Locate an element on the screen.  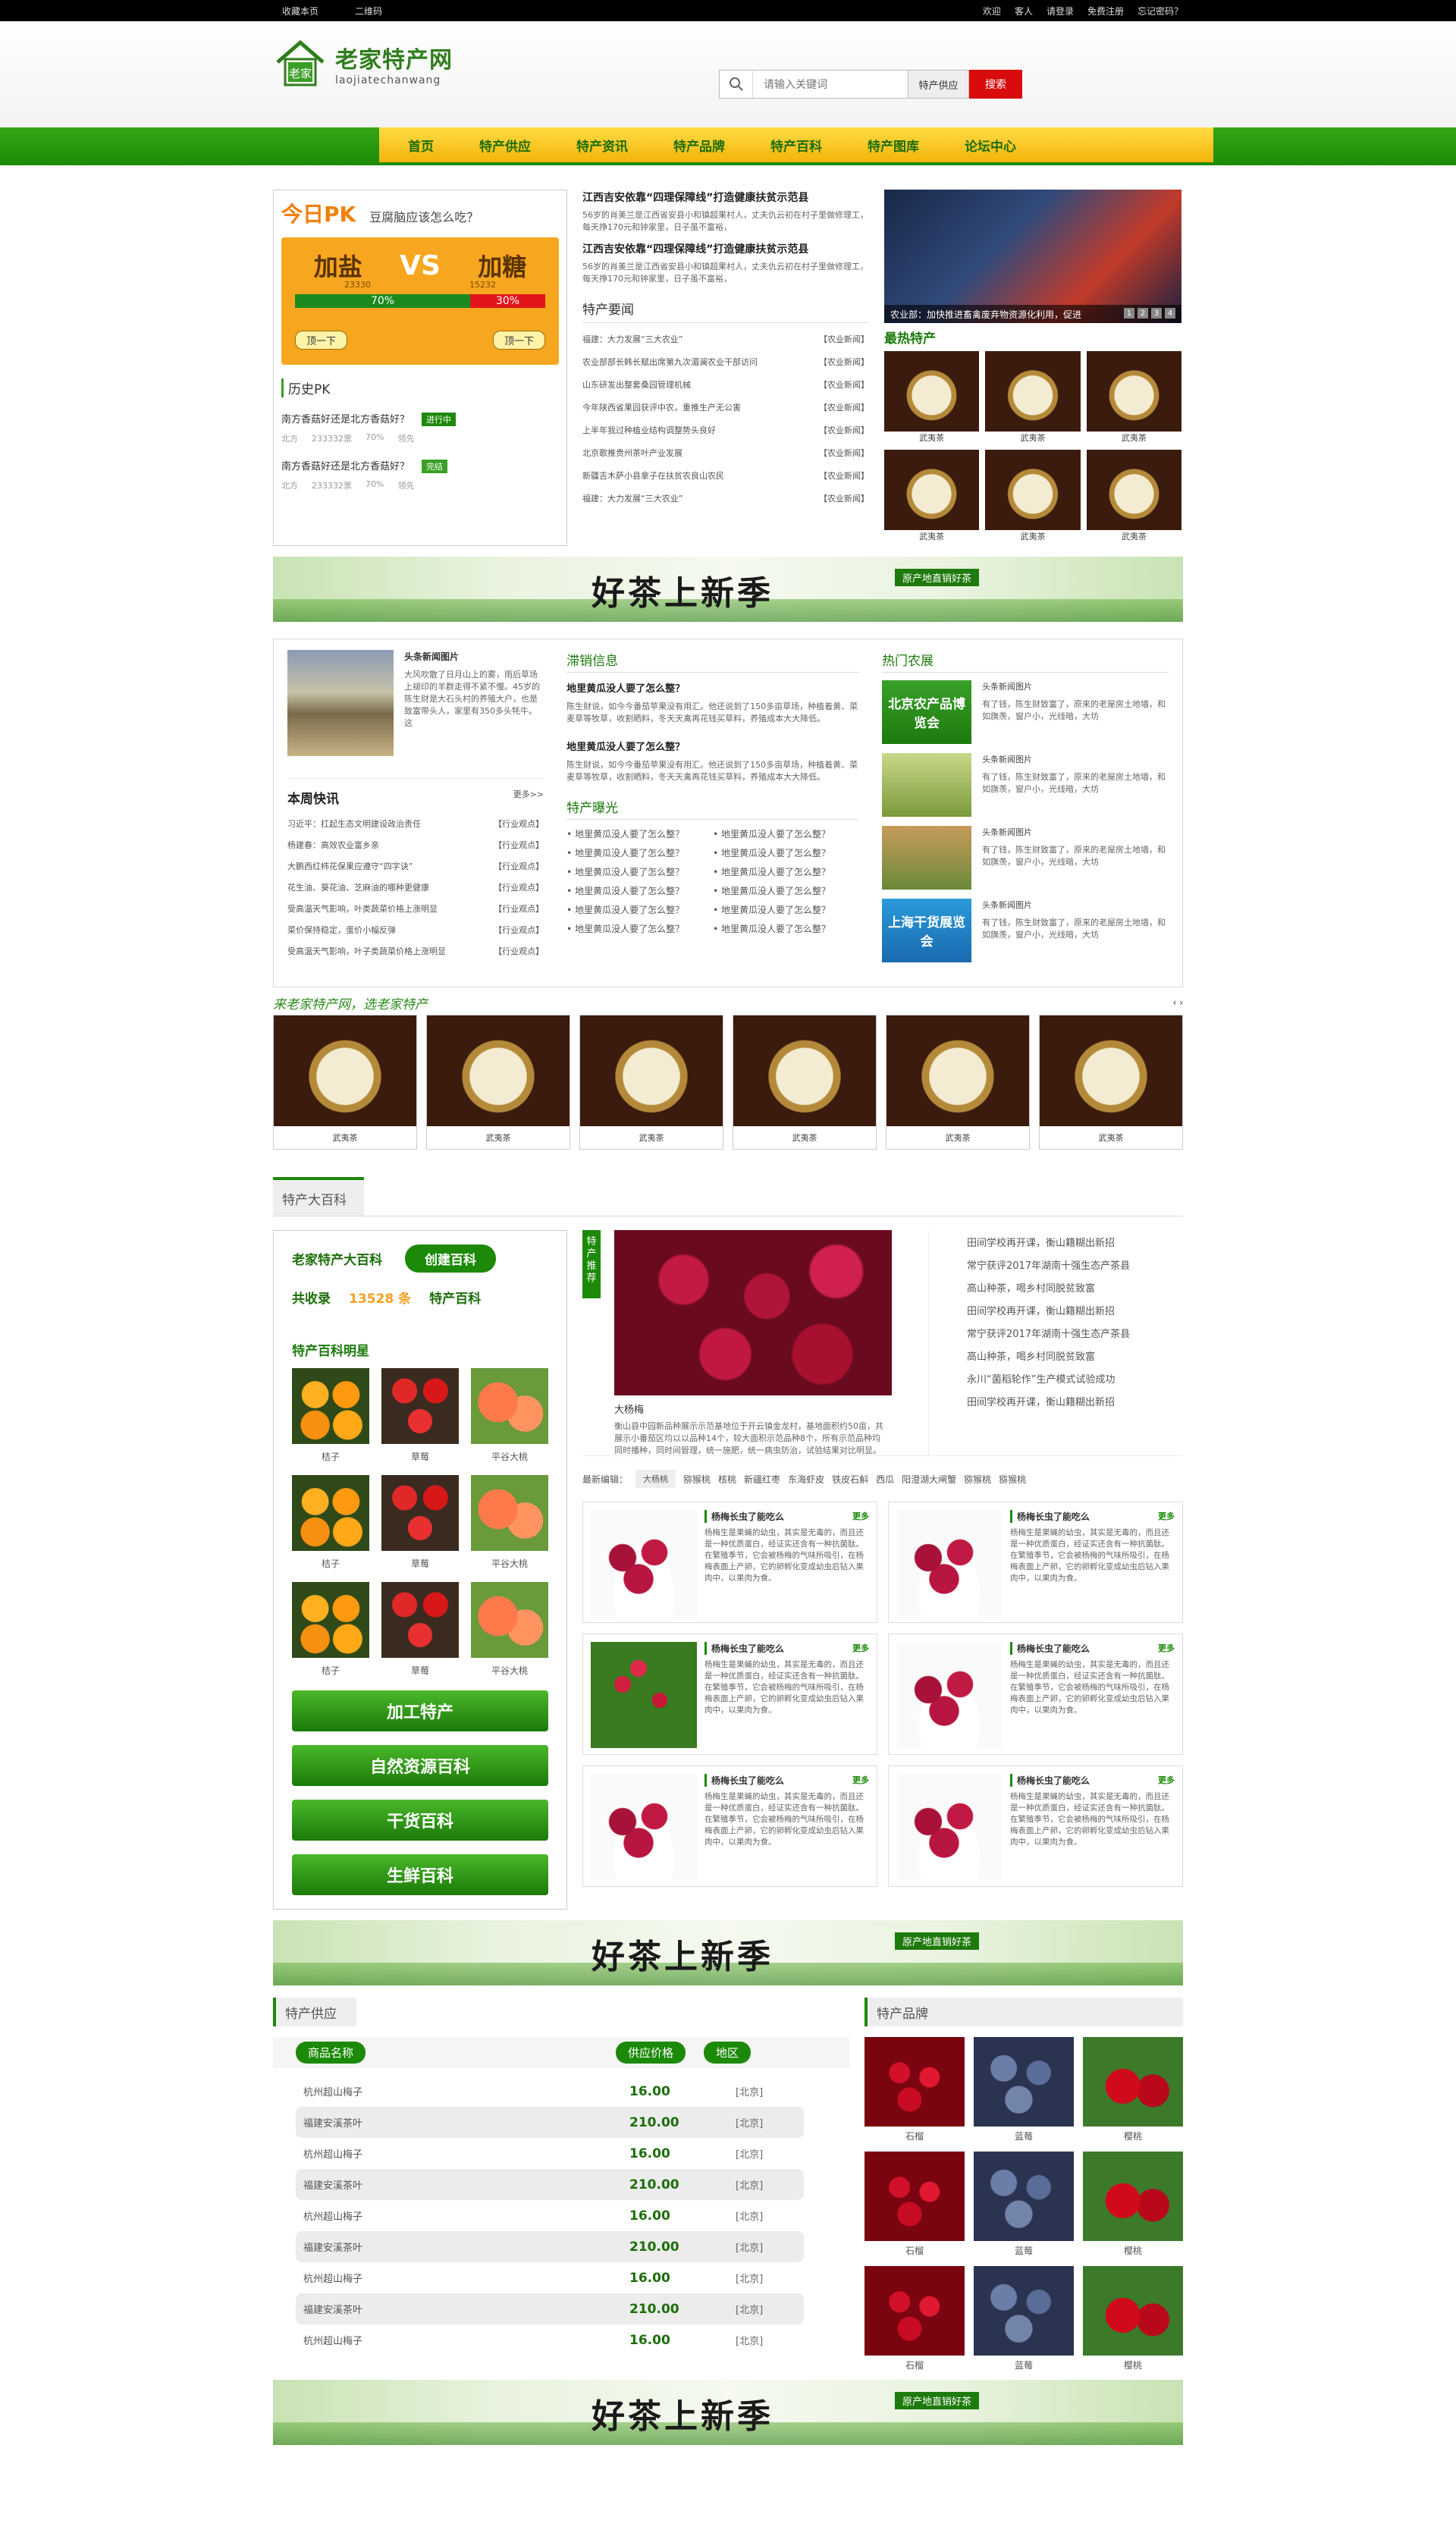
week-item: 受高温天气影响，叶类蔬菜价格上涨明显 【行业观点】 is located at coordinates (415, 908).